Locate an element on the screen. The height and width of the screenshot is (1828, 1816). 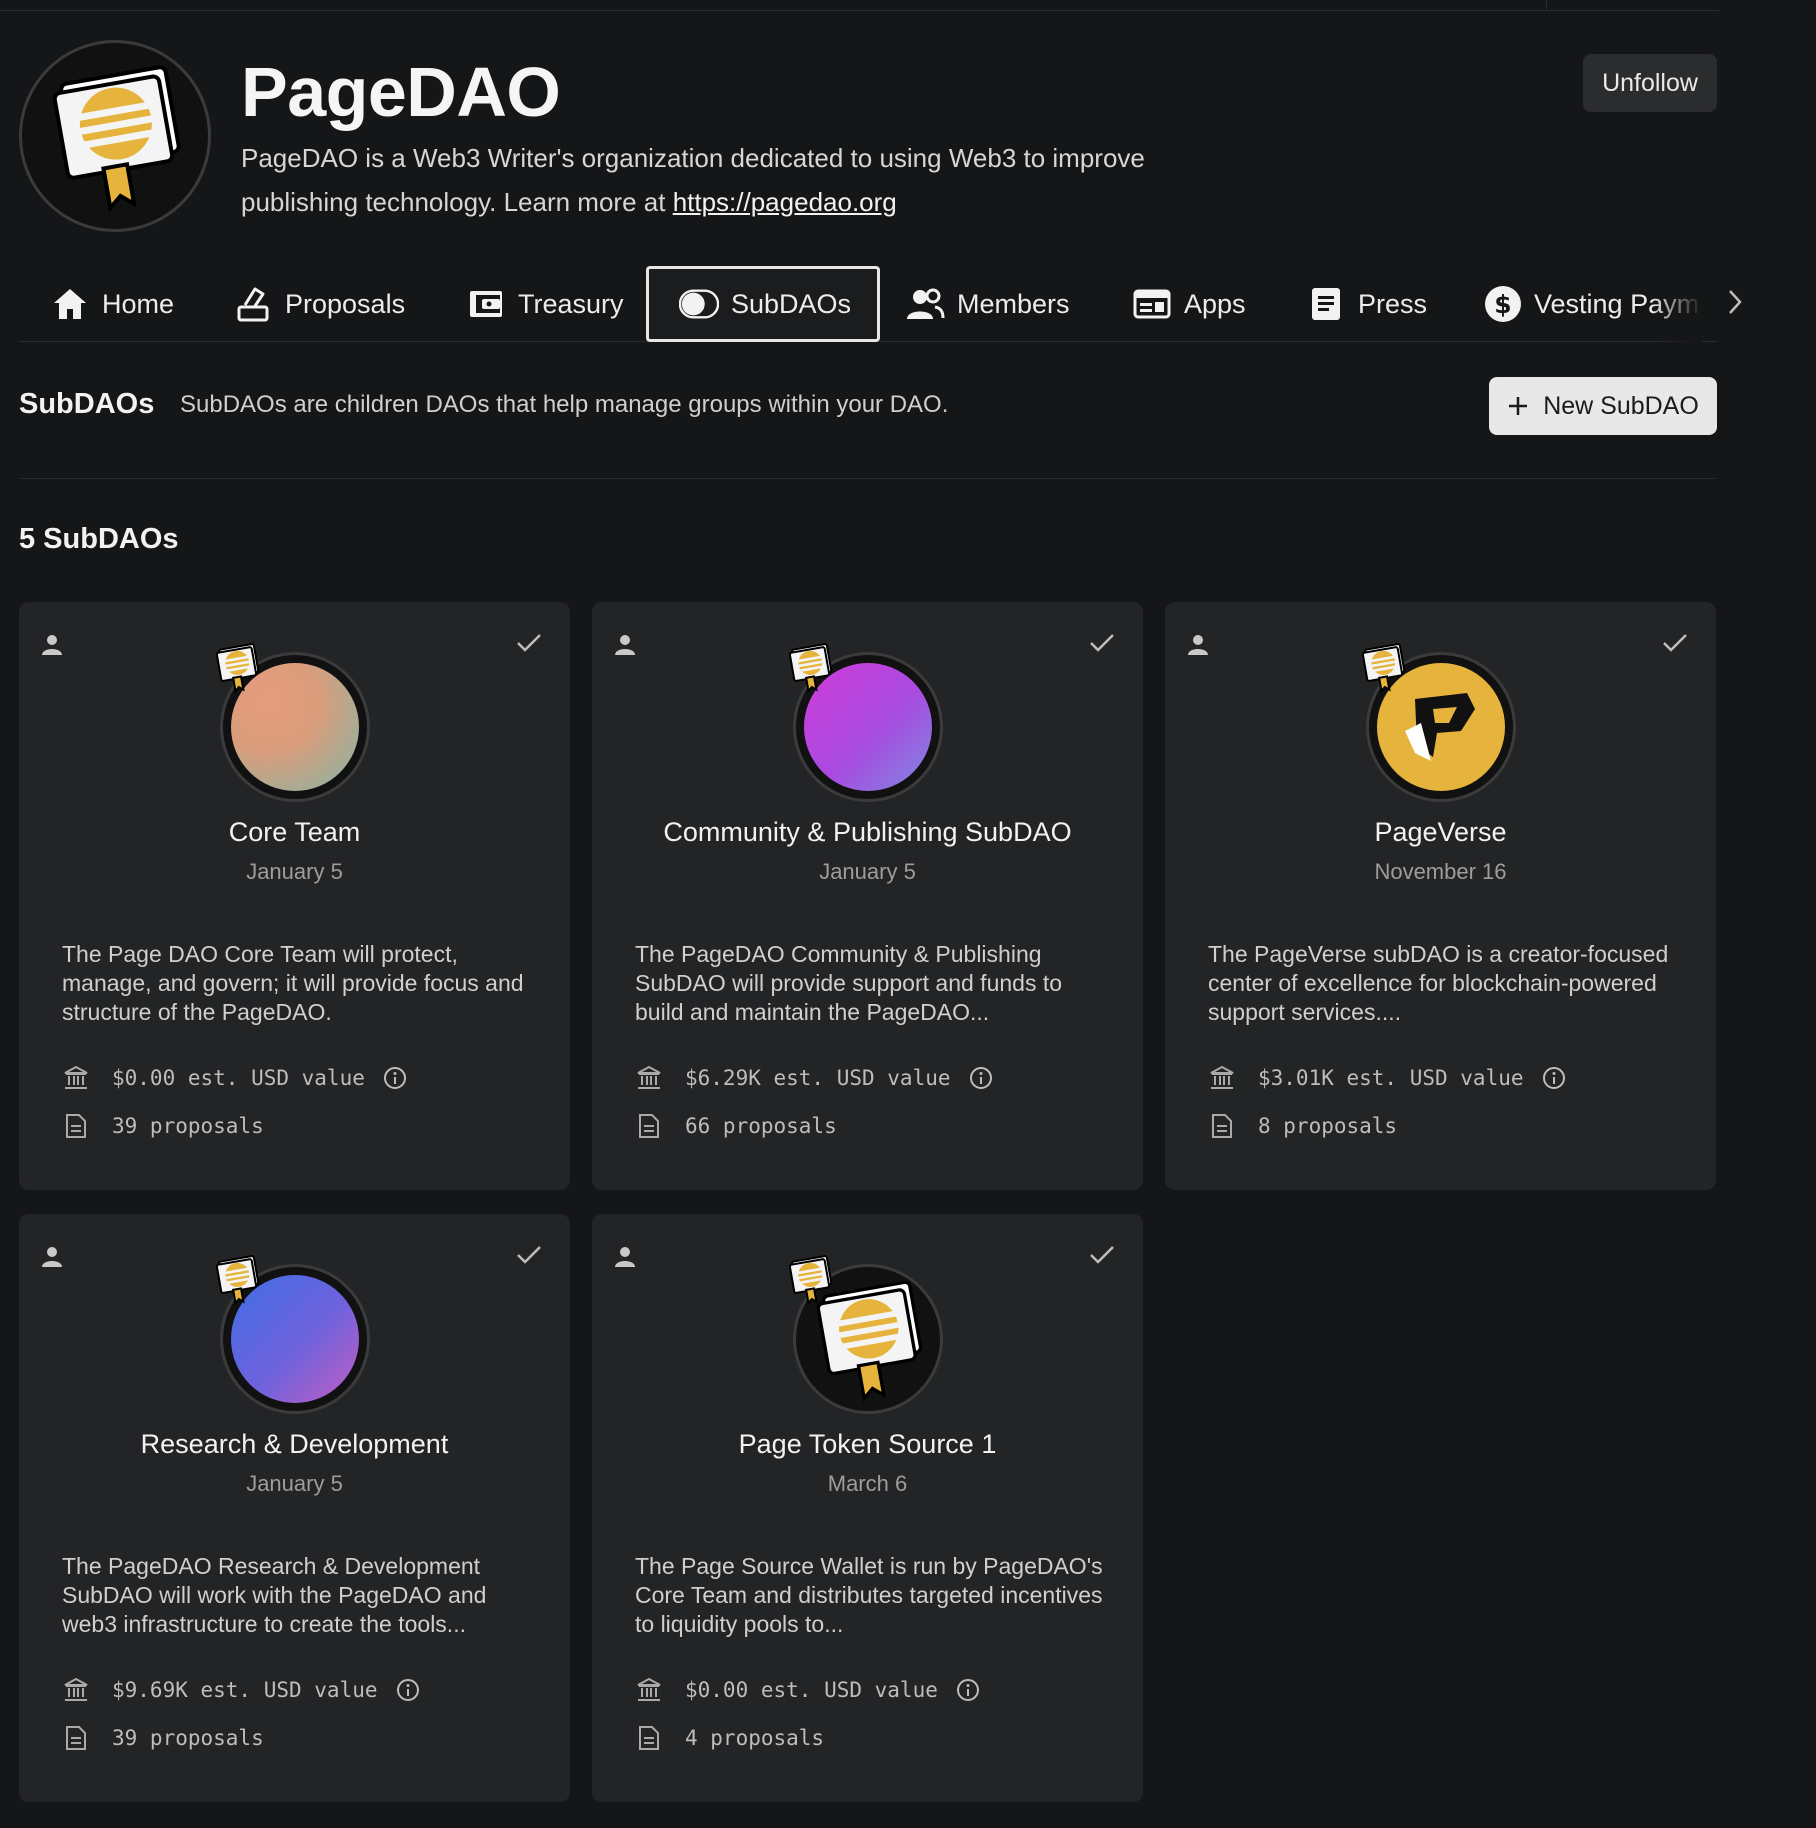
tab-overflow-fade is located at coordinates (1677, 304).